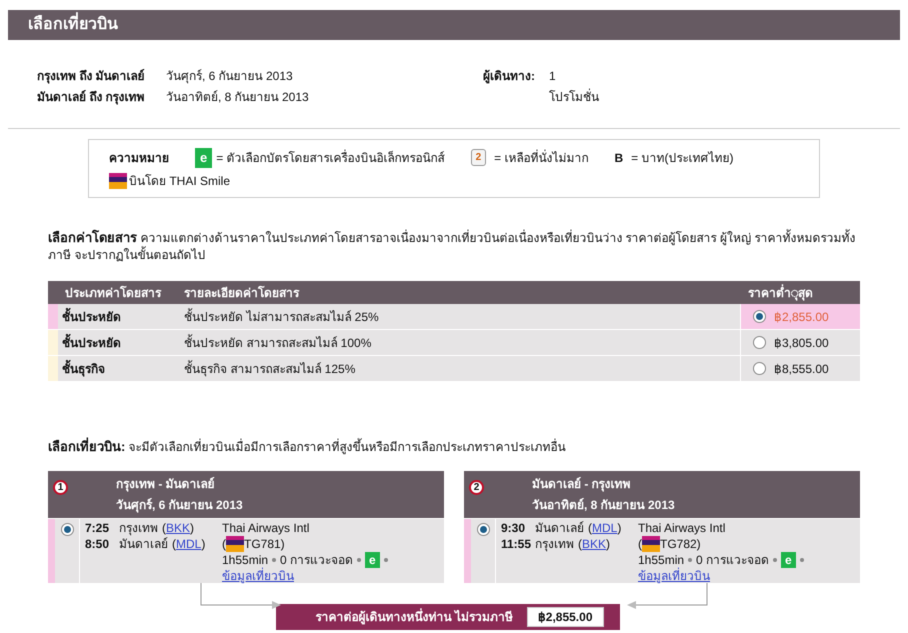 This screenshot has height=633, width=908. Describe the element at coordinates (541, 157) in the screenshot. I see `legend-text: = เหลือที่นั่งไม่มาก` at that location.